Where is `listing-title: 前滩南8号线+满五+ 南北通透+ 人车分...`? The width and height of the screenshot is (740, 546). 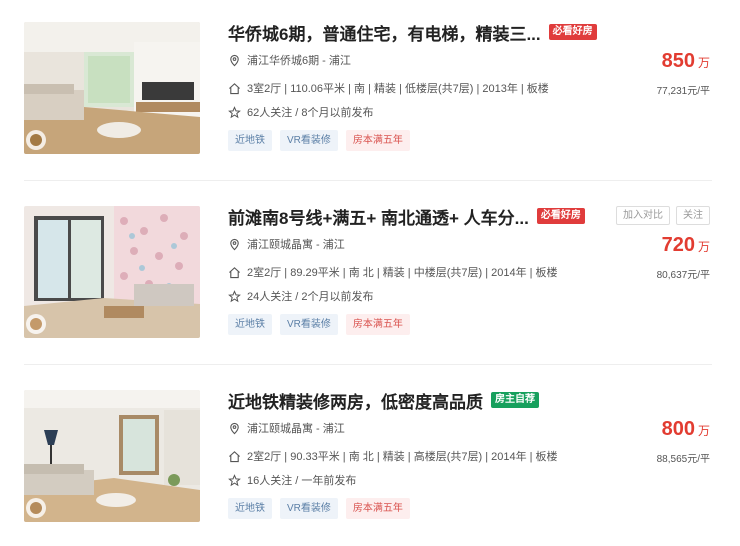 listing-title: 前滩南8号线+满五+ 南北通透+ 人车分... is located at coordinates (378, 216).